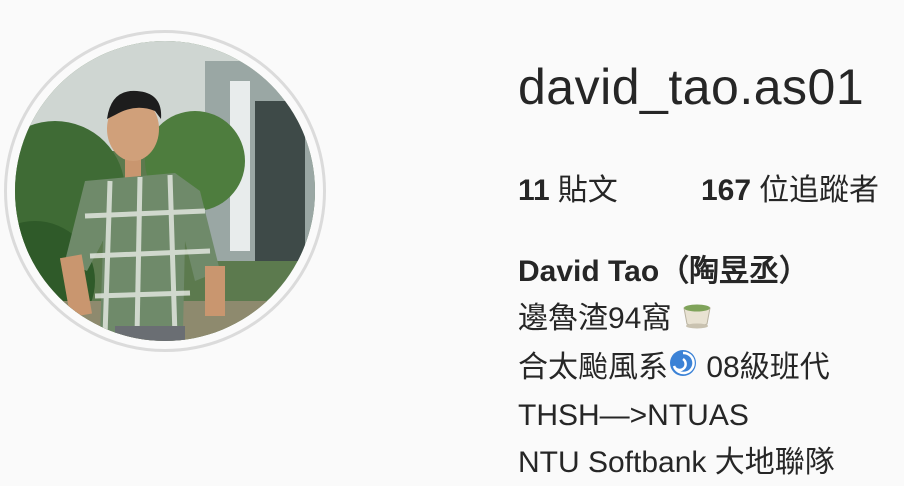 Image resolution: width=904 pixels, height=486 pixels. What do you see at coordinates (676, 319) in the screenshot?
I see `bio-line-1: 邊魯渣94窩` at bounding box center [676, 319].